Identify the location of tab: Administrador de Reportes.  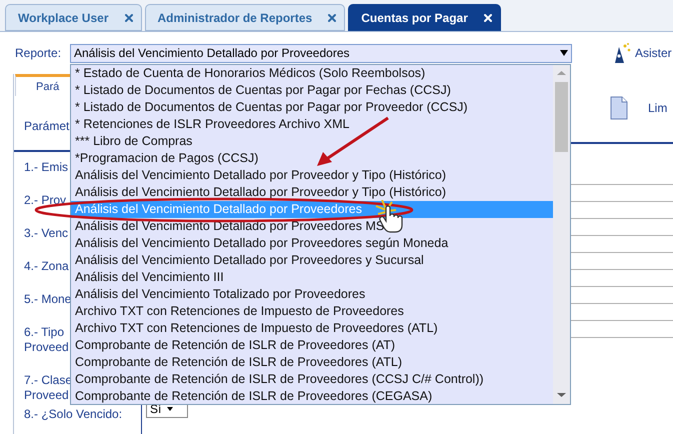
(245, 17).